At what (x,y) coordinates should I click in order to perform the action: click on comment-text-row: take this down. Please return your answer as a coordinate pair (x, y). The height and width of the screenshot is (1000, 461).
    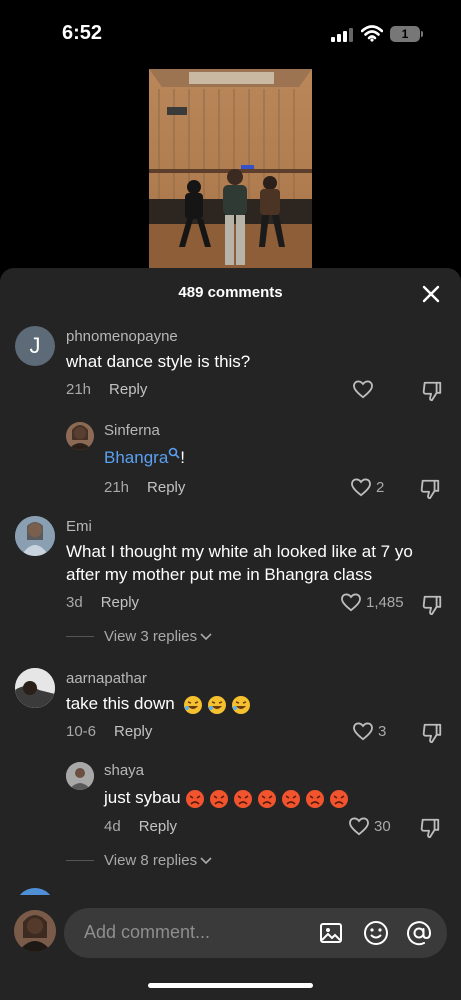
    Looking at the image, I should click on (160, 703).